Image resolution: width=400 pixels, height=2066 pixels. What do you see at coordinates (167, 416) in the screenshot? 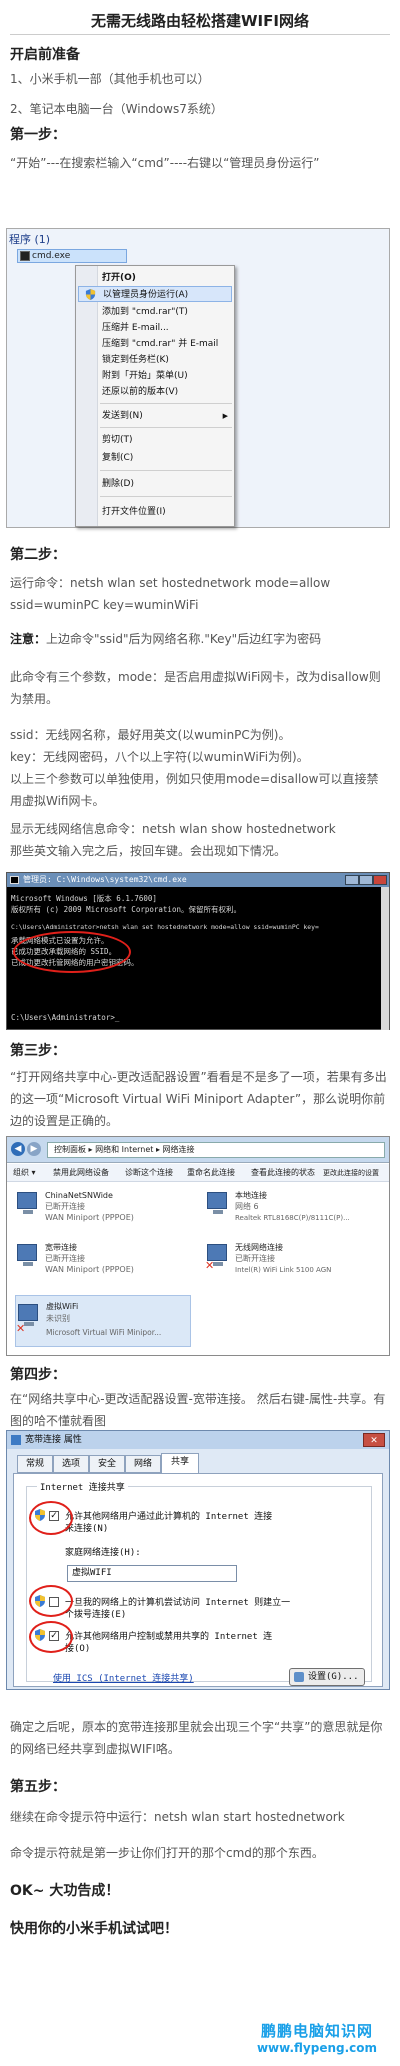
I see `menu-item-send-to: 发送到(N) ▶` at bounding box center [167, 416].